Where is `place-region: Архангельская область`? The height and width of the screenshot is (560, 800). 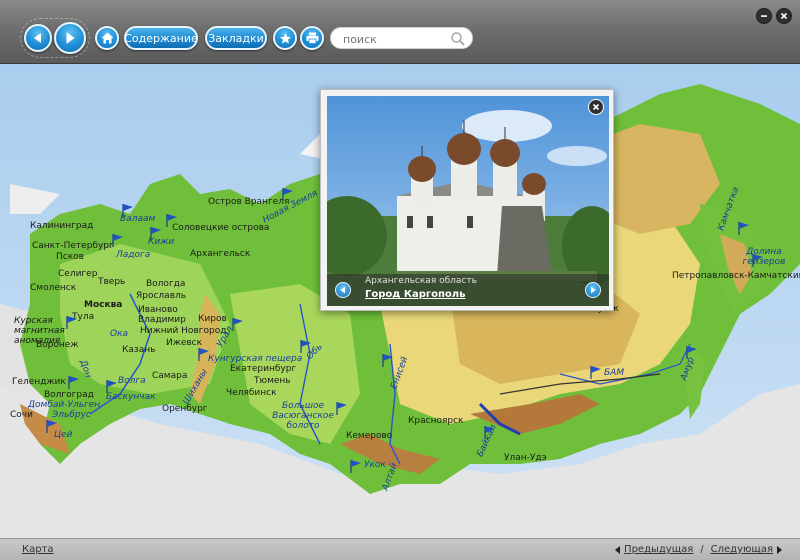 place-region: Архангельская область is located at coordinates (421, 281).